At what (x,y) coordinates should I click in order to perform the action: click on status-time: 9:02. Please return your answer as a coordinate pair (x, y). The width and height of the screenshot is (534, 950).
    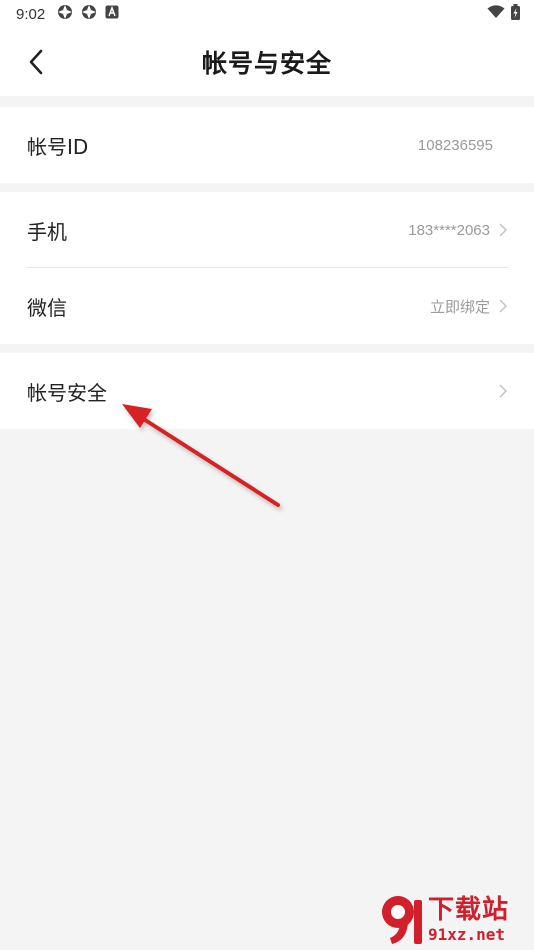
    Looking at the image, I should click on (31, 14).